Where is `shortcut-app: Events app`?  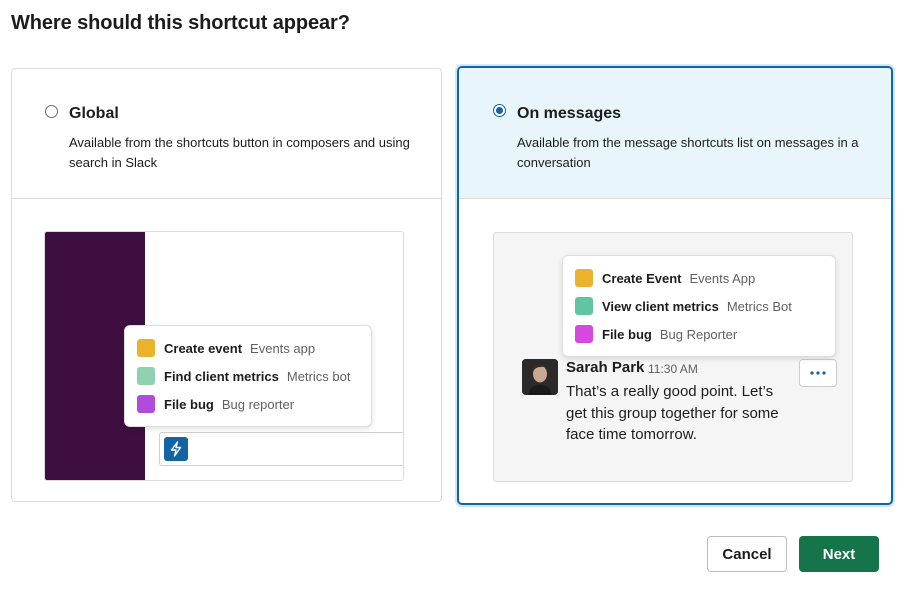 shortcut-app: Events app is located at coordinates (283, 348).